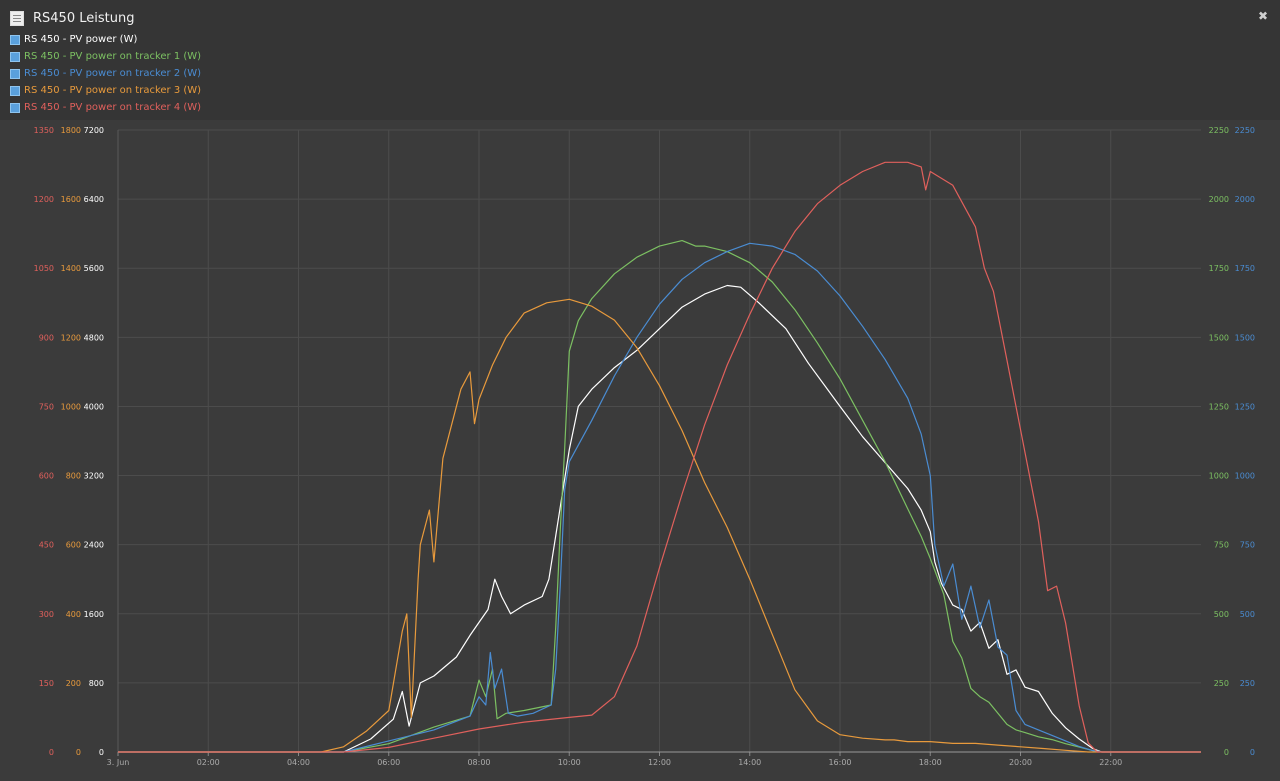  I want to click on y-tick-label-tracker3: 1000, so click(71, 406).